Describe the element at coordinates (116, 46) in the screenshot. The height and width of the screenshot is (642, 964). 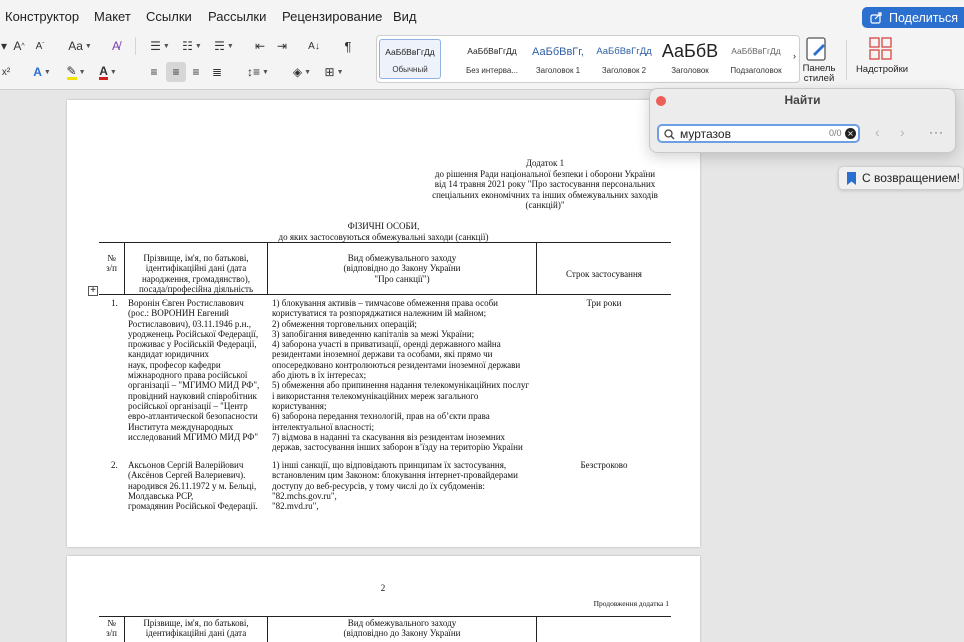
I see `clear-formatting-icon: A̸` at that location.